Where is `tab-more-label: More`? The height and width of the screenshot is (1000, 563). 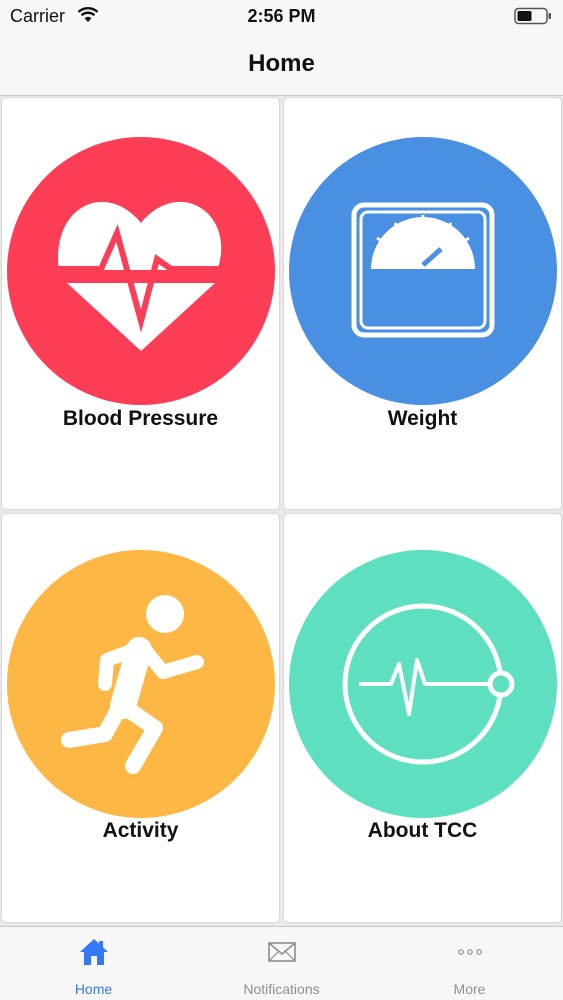
tab-more-label: More is located at coordinates (469, 989).